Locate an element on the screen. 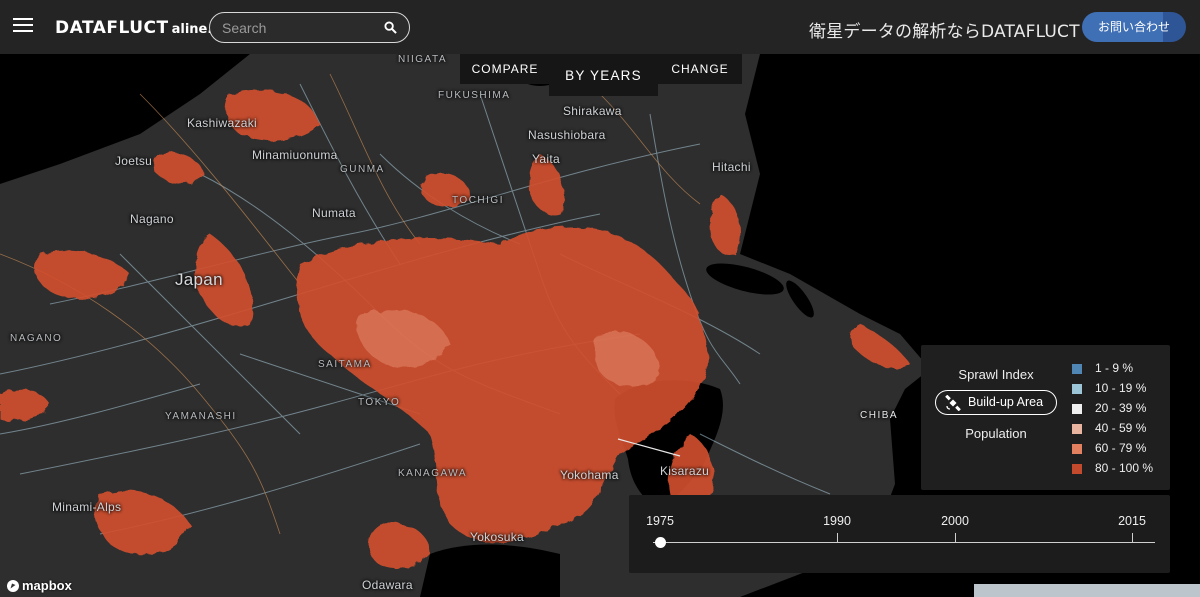 This screenshot has width=1200, height=597. layer-sprawl-index: Sprawl Index is located at coordinates (996, 374).